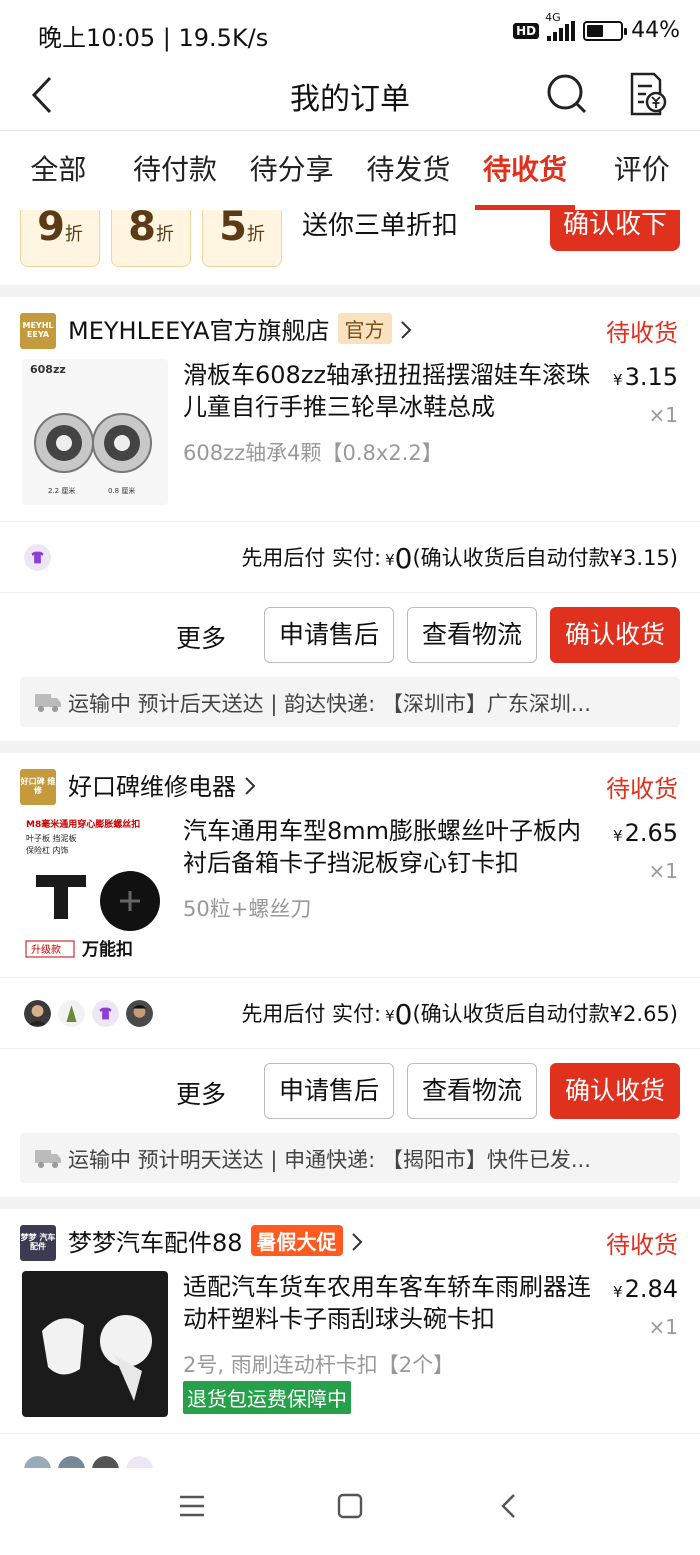 The width and height of the screenshot is (700, 1555). Describe the element at coordinates (60, 238) in the screenshot. I see `coupon-9: 9折` at that location.